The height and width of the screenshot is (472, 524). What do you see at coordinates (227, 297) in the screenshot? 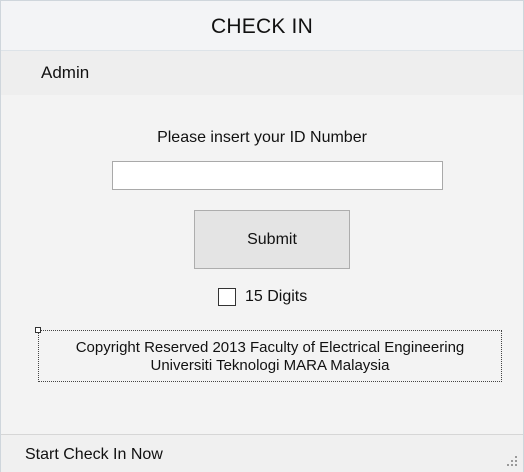
I see `digits-checkbox` at bounding box center [227, 297].